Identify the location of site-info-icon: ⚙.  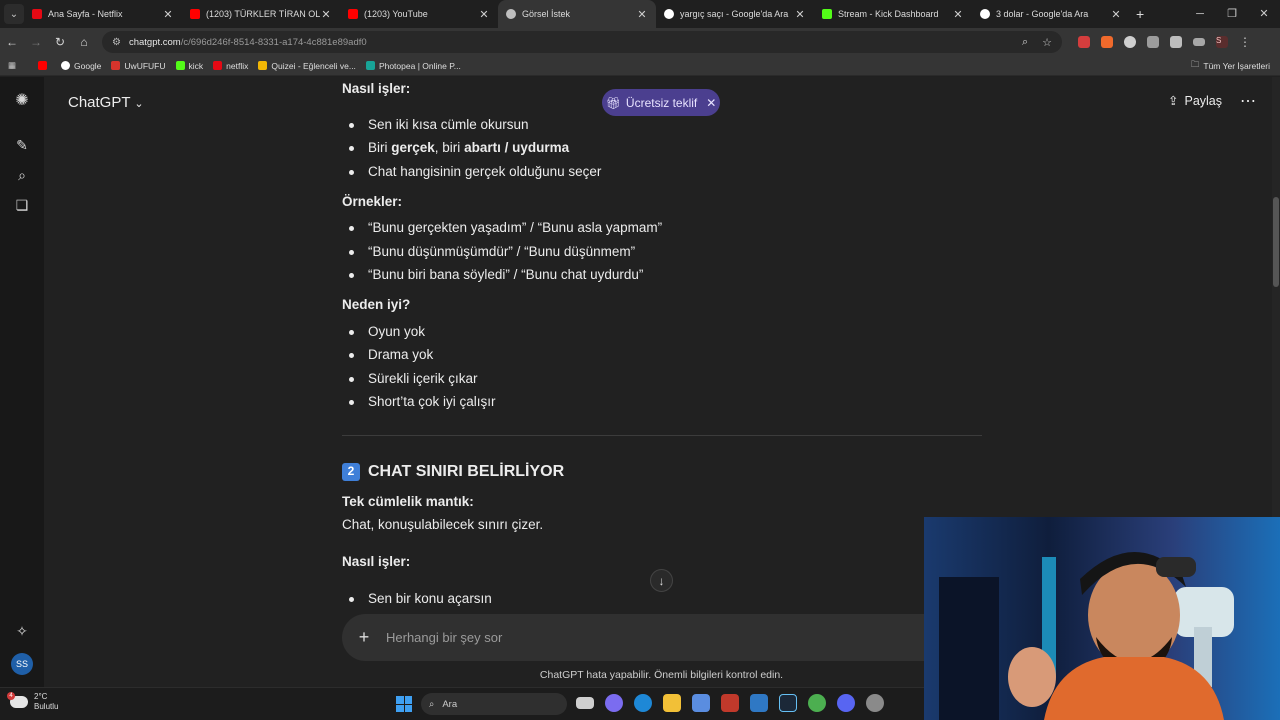
(116, 42).